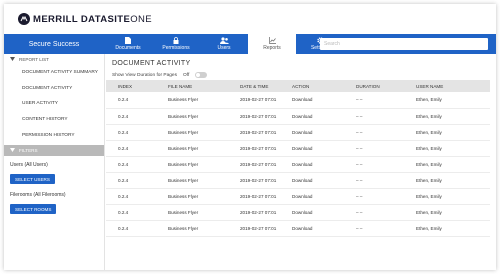 Image resolution: width=500 pixels, height=274 pixels. What do you see at coordinates (24, 19) in the screenshot?
I see `logo-icon` at bounding box center [24, 19].